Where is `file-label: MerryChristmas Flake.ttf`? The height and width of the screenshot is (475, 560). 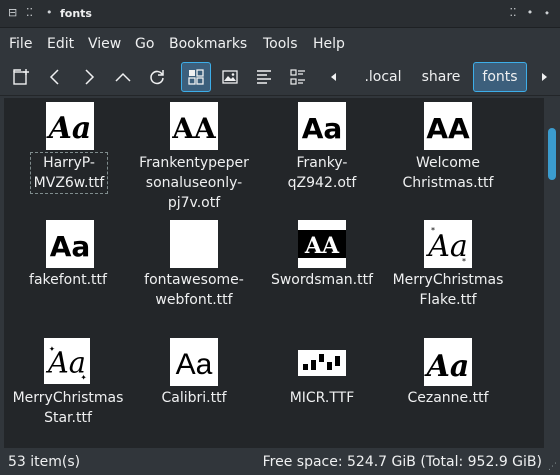
file-label: MerryChristmas Flake.ttf is located at coordinates (448, 290).